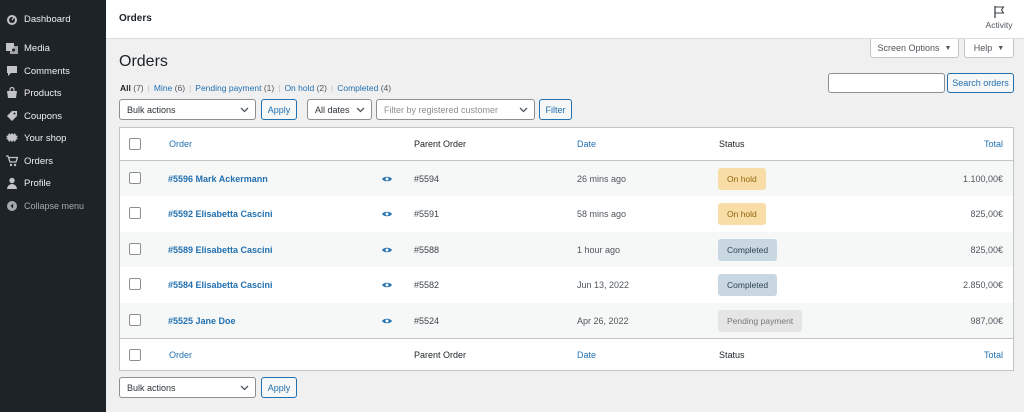 The image size is (1024, 412). What do you see at coordinates (43, 93) in the screenshot?
I see `sidebar-item-label: Products` at bounding box center [43, 93].